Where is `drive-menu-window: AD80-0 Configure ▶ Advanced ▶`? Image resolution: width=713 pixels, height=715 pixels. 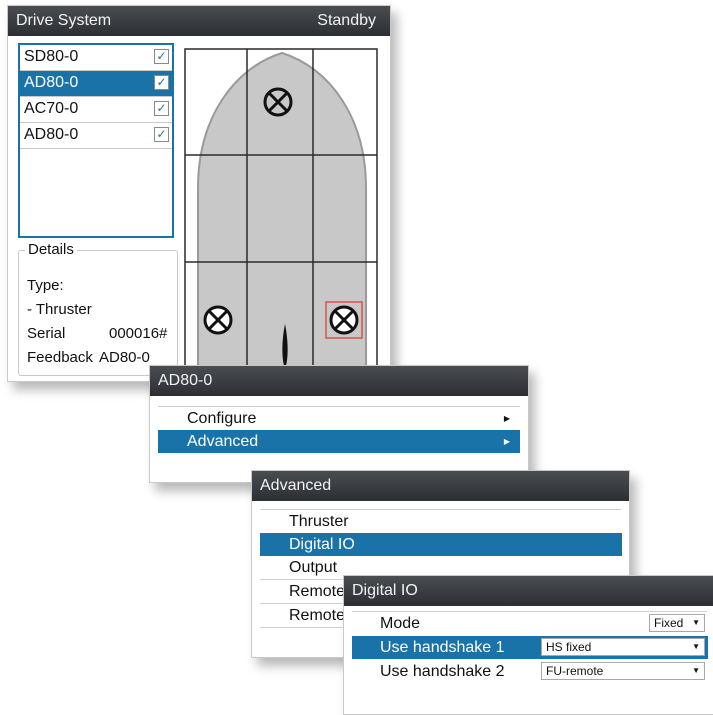
drive-menu-window: AD80-0 Configure ▶ Advanced ▶ is located at coordinates (339, 424).